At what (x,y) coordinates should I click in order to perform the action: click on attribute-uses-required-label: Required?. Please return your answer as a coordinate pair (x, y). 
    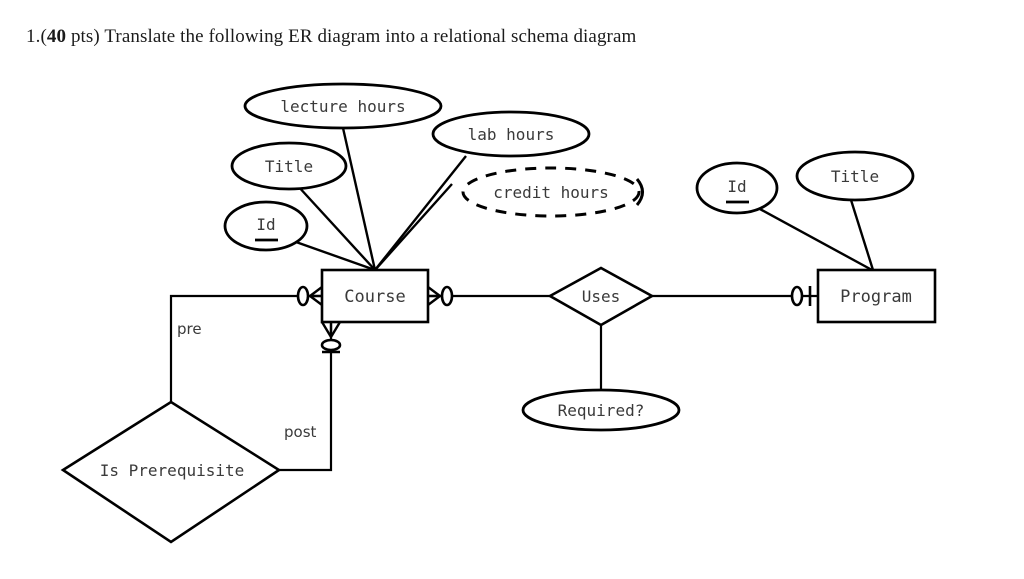
    Looking at the image, I should click on (601, 410).